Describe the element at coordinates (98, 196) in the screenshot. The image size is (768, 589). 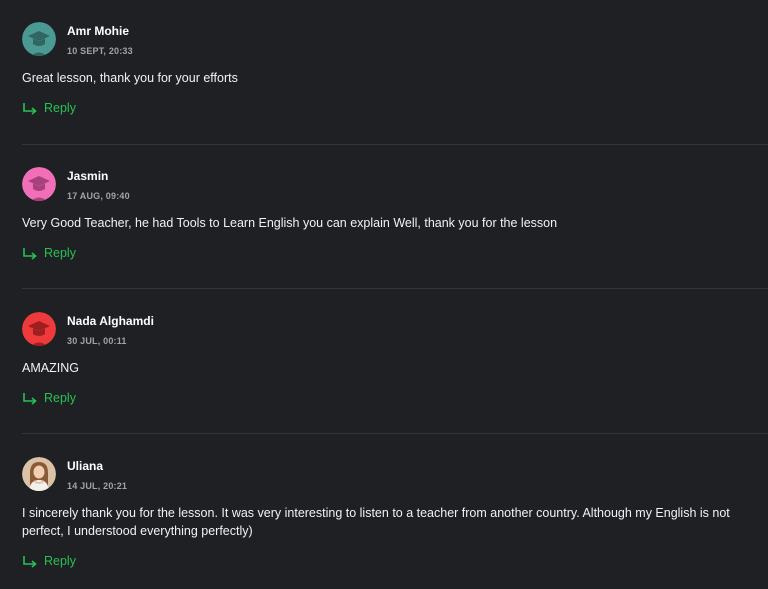
I see `comment-date: 17 AUG, 09:40` at that location.